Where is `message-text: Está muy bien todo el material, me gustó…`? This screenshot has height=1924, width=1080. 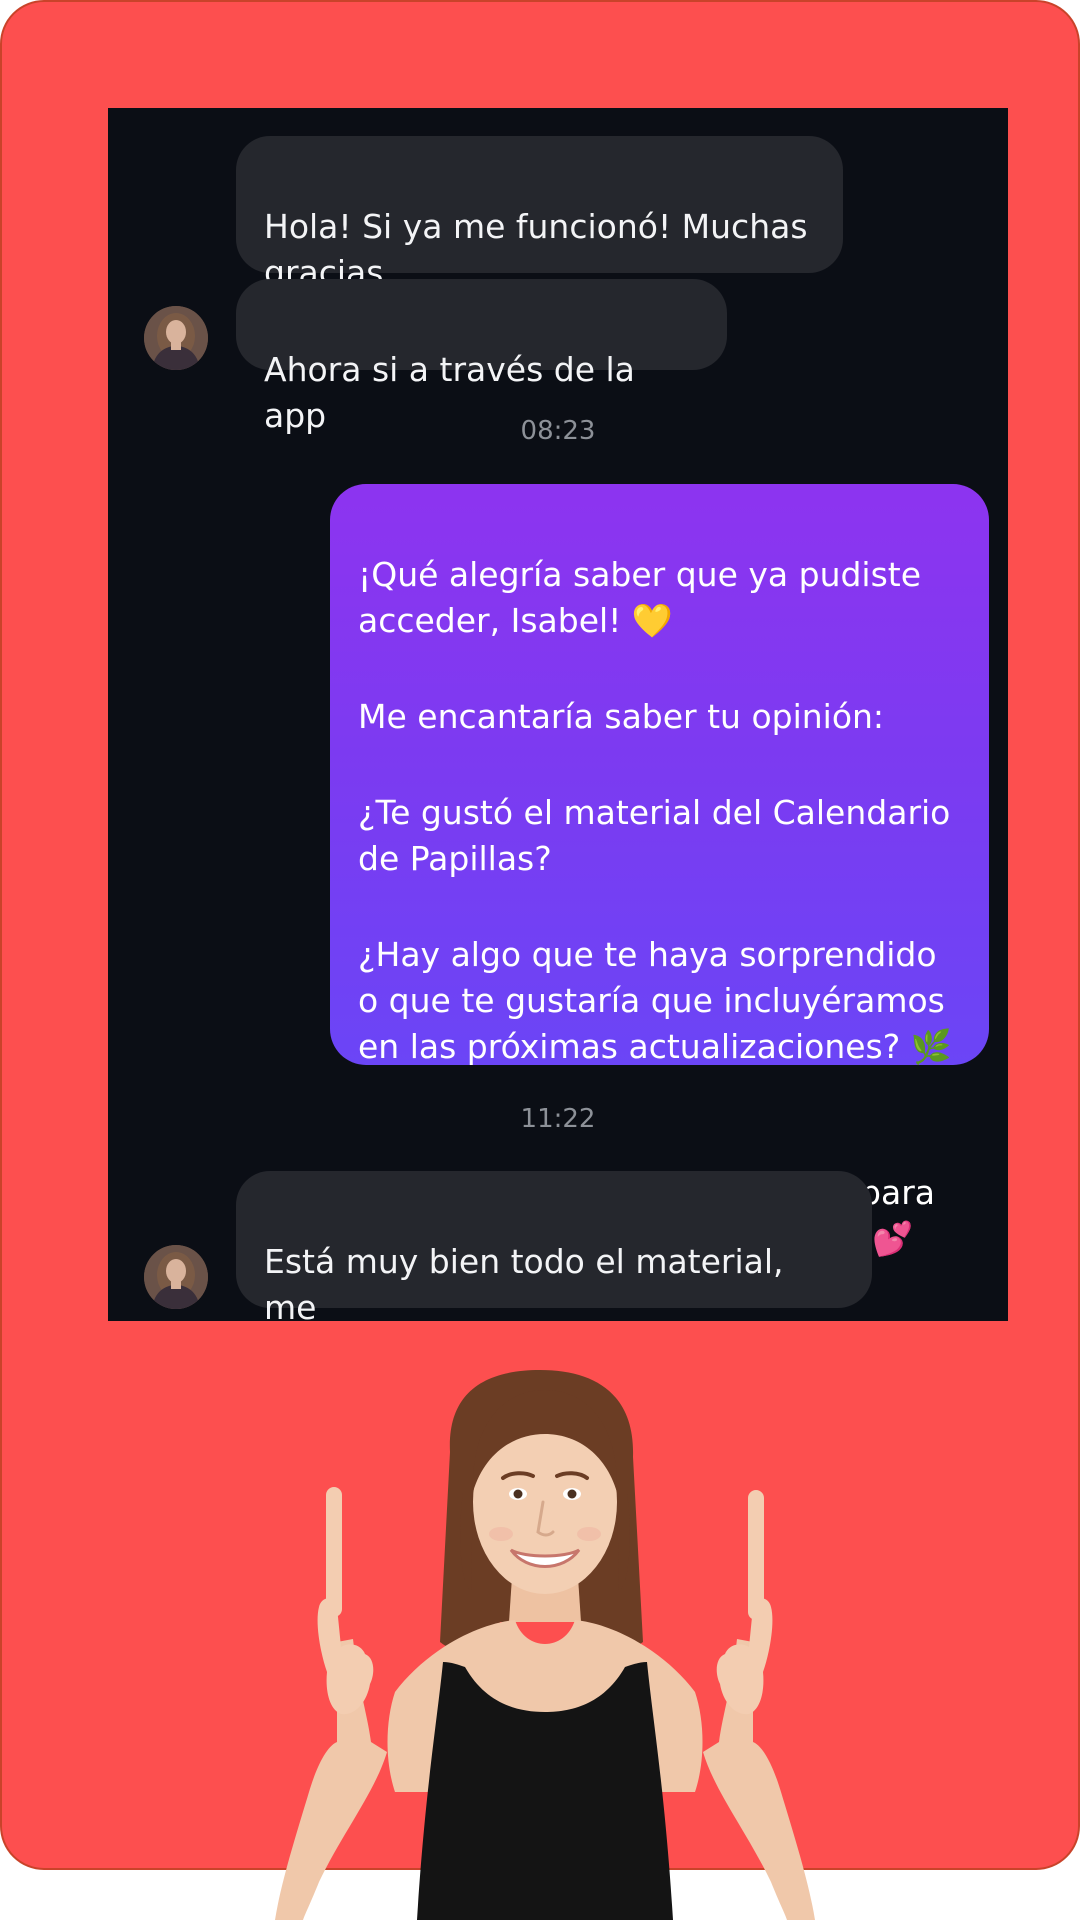
message-text: Está muy bien todo el material, me gustó… is located at coordinates (524, 1281).